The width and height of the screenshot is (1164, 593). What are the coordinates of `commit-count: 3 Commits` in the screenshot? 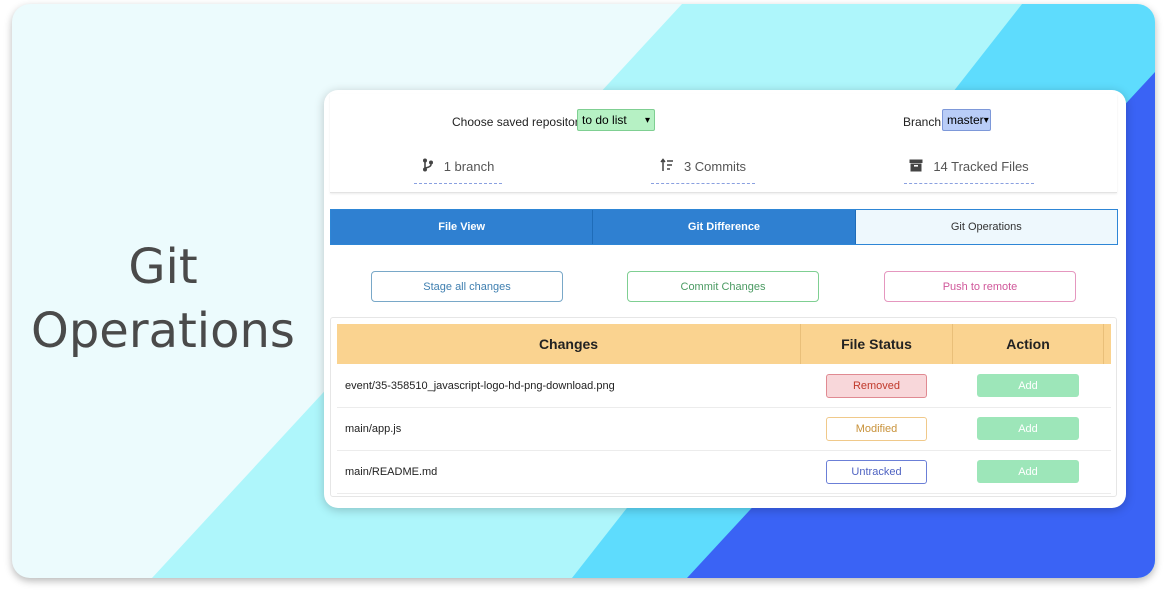 It's located at (703, 169).